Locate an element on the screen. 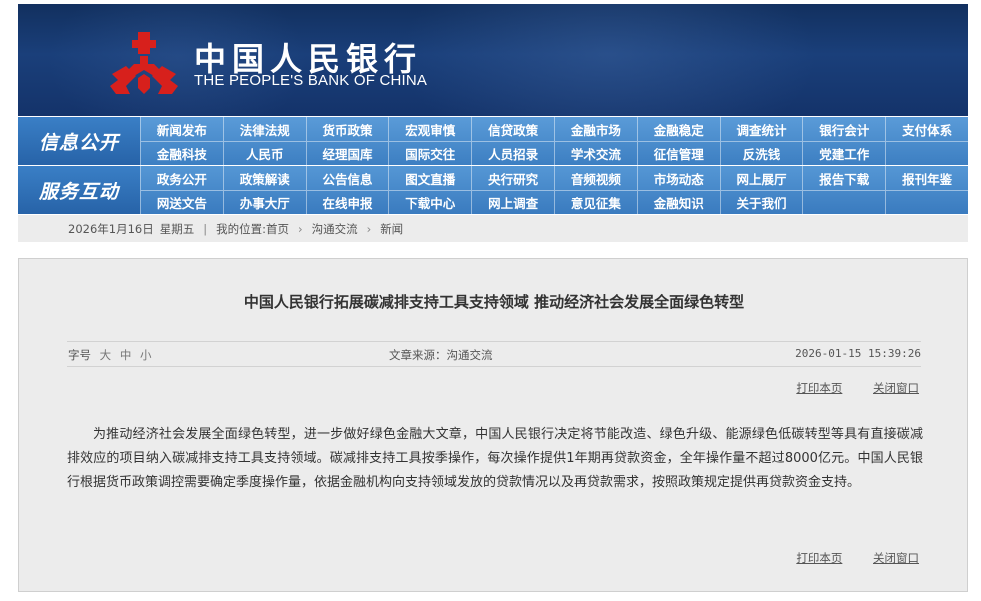  nav-item: 政务公开 is located at coordinates (181, 178).